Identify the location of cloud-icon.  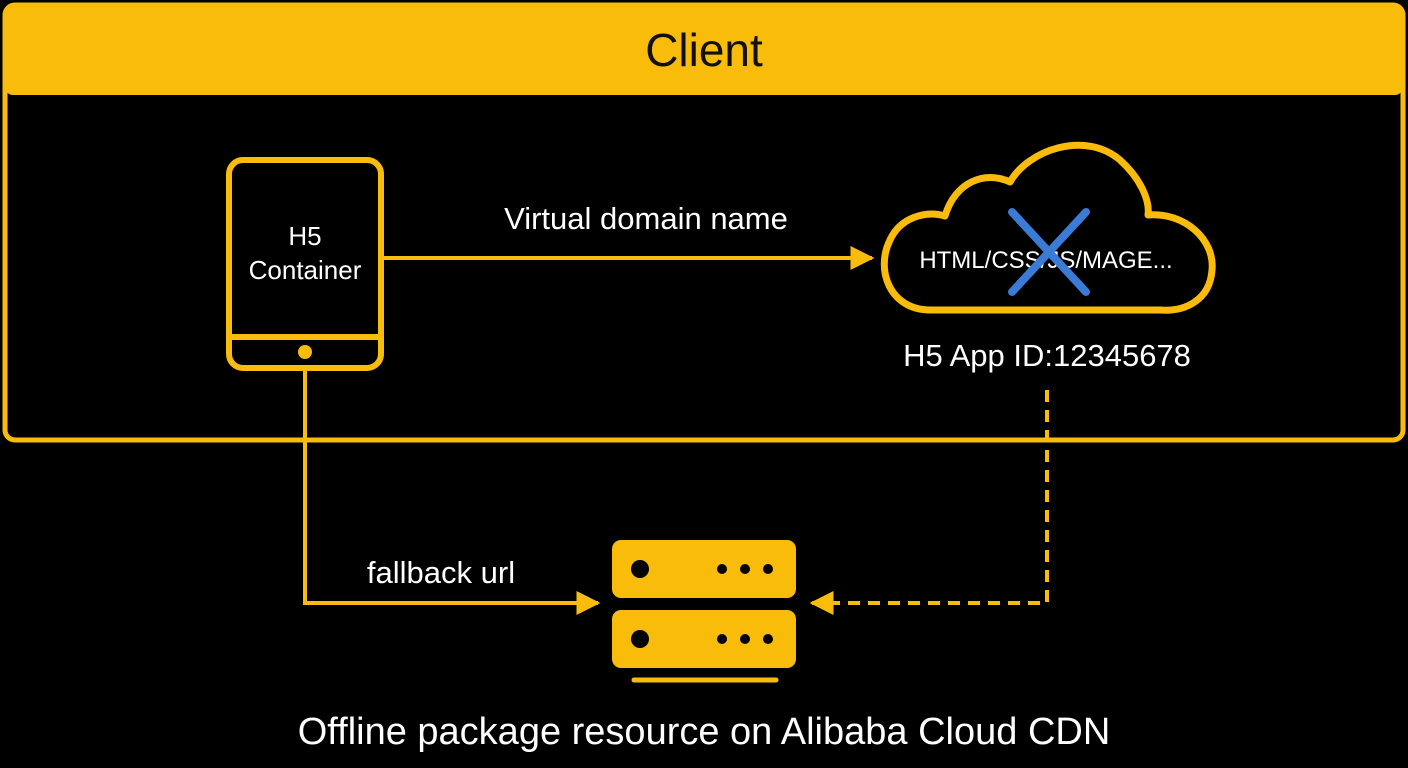
(1048, 227).